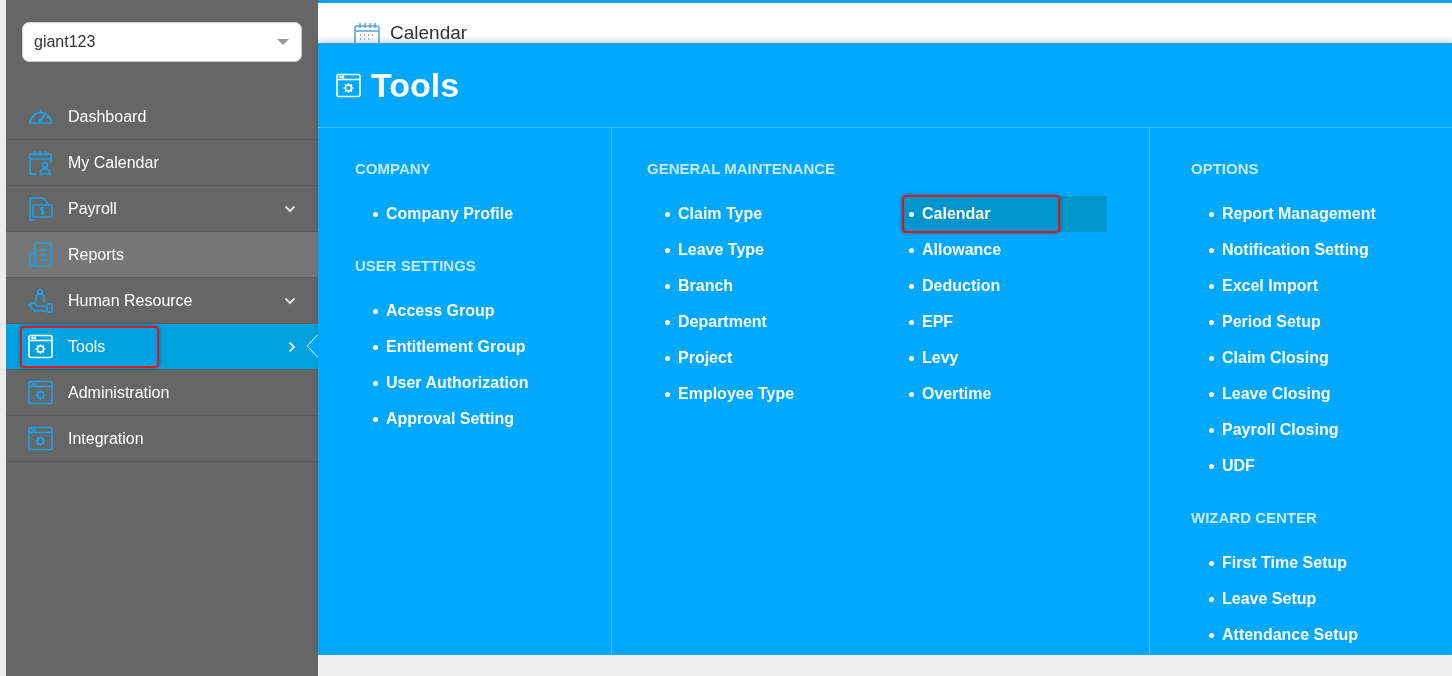 This screenshot has height=676, width=1452. I want to click on menu-link: Department, so click(781, 322).